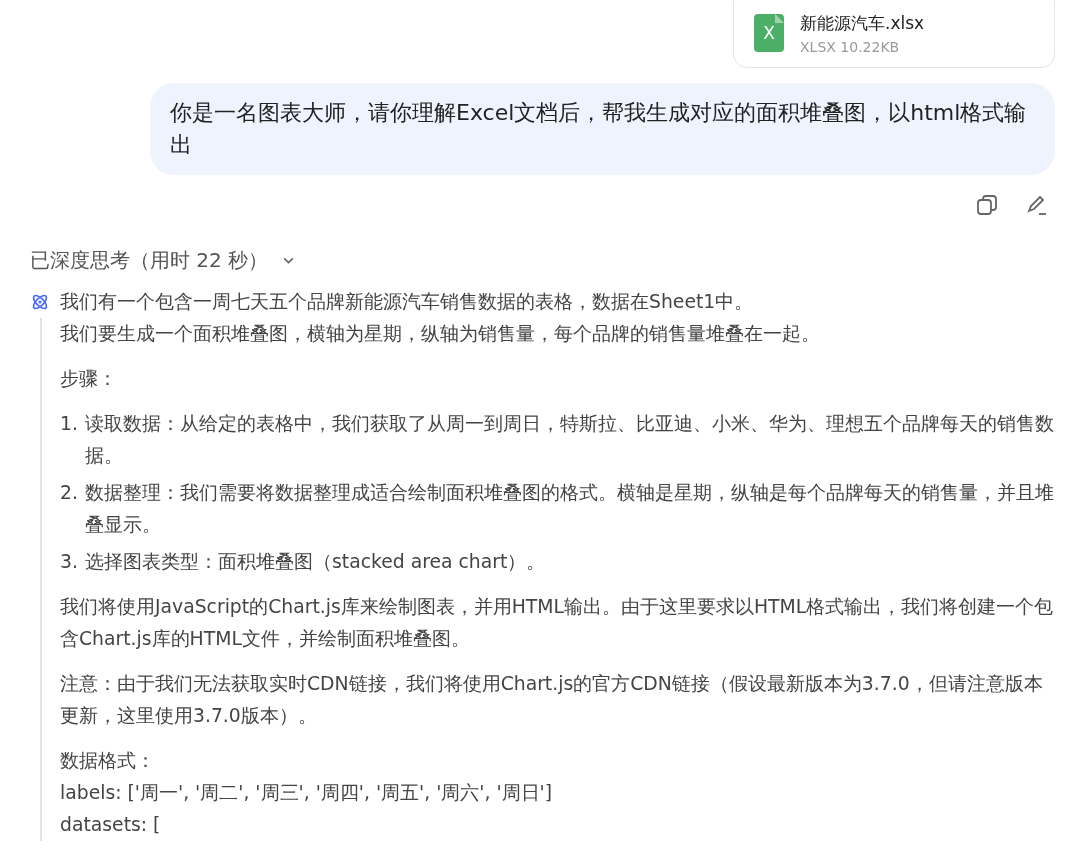 The width and height of the screenshot is (1080, 861). What do you see at coordinates (315, 562) in the screenshot?
I see `list-item-text: 选择图表类型：面积堆叠图（stacked area chart）。` at bounding box center [315, 562].